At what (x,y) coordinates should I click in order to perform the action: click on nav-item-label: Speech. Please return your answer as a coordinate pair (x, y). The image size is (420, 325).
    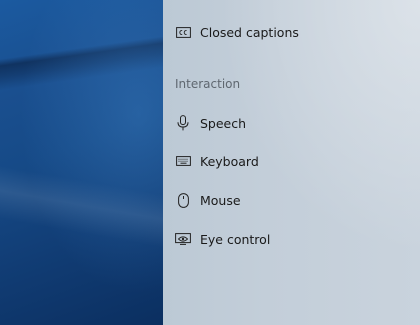
    Looking at the image, I should click on (223, 123).